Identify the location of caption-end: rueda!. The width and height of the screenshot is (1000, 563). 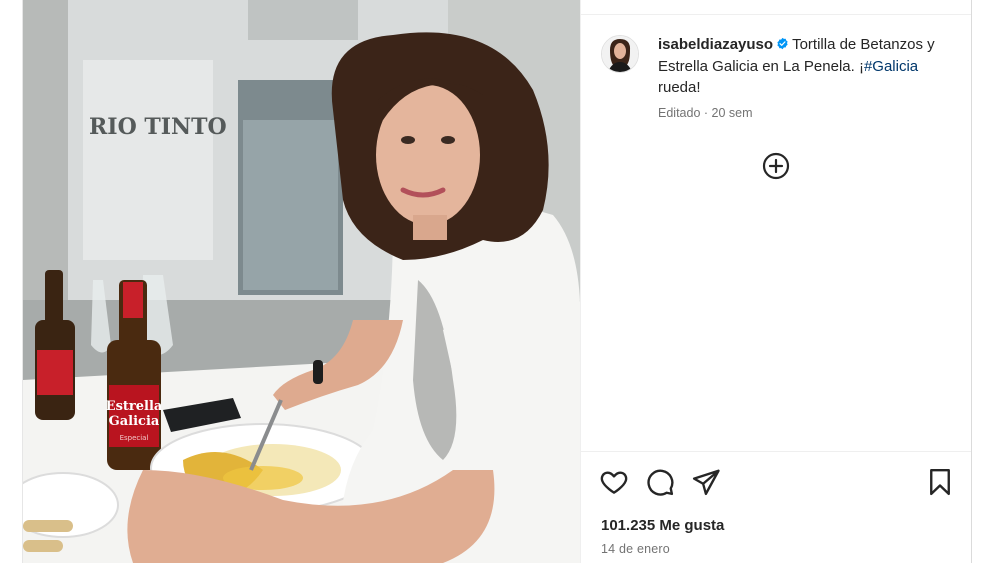
(679, 87).